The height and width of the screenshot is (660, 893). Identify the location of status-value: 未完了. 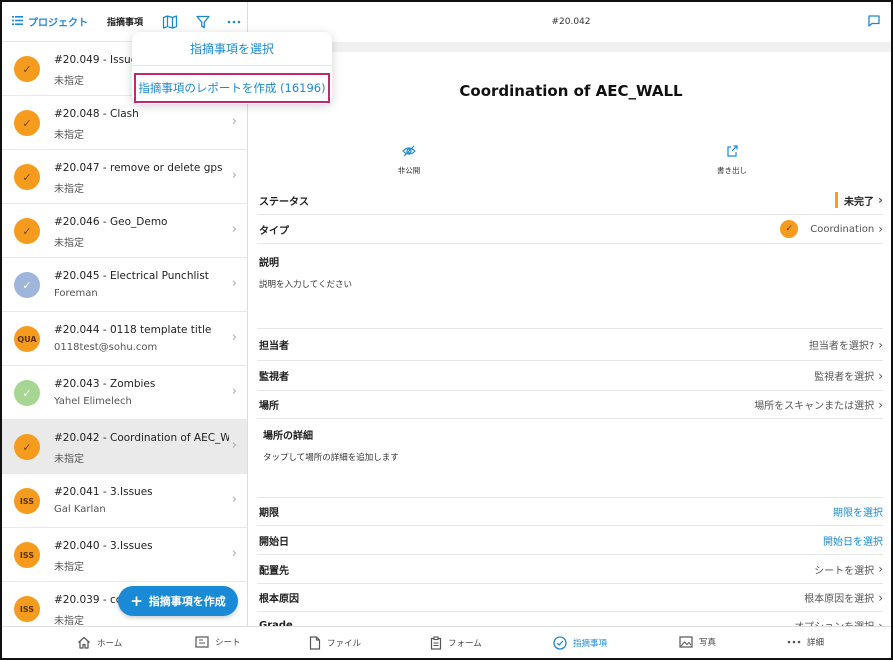
(859, 202).